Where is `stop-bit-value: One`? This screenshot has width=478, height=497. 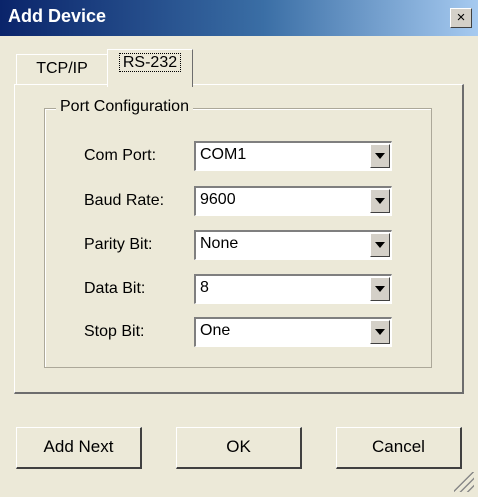
stop-bit-value: One is located at coordinates (215, 330).